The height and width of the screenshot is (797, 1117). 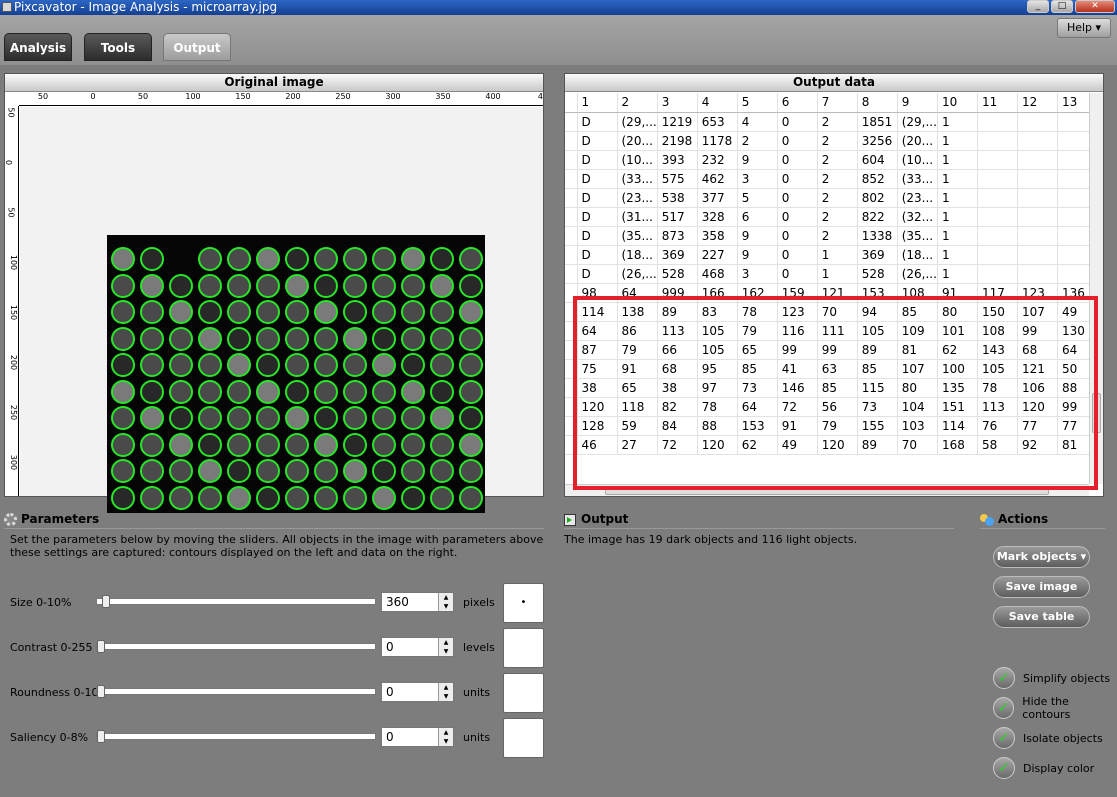 I want to click on horizontal-scrollbar, so click(x=827, y=490).